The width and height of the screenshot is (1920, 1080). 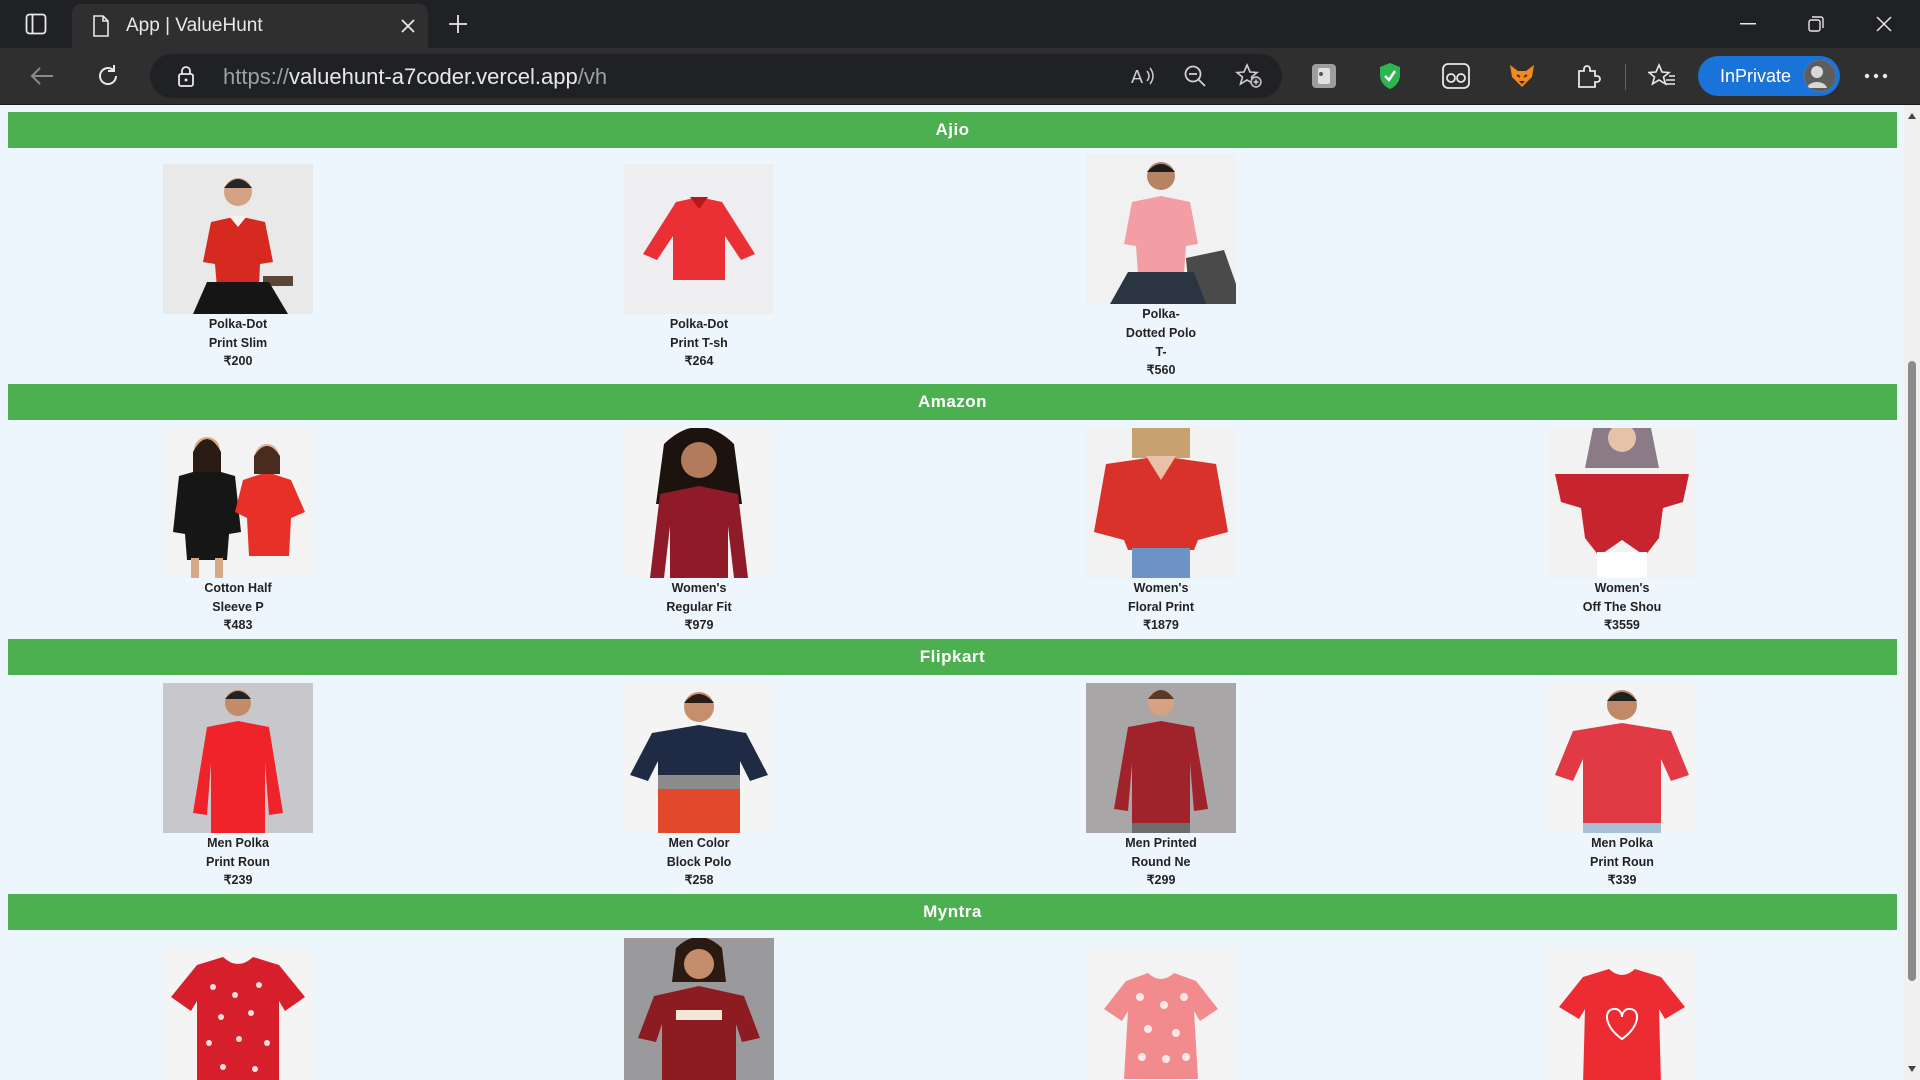 What do you see at coordinates (952, 130) in the screenshot?
I see `section-header-ajio: Ajio` at bounding box center [952, 130].